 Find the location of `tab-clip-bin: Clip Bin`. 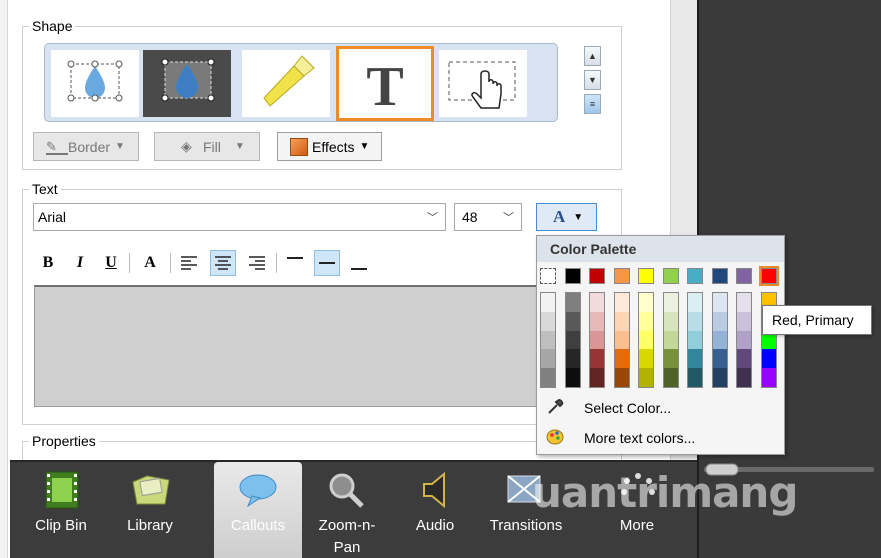

tab-clip-bin: Clip Bin is located at coordinates (61, 510).